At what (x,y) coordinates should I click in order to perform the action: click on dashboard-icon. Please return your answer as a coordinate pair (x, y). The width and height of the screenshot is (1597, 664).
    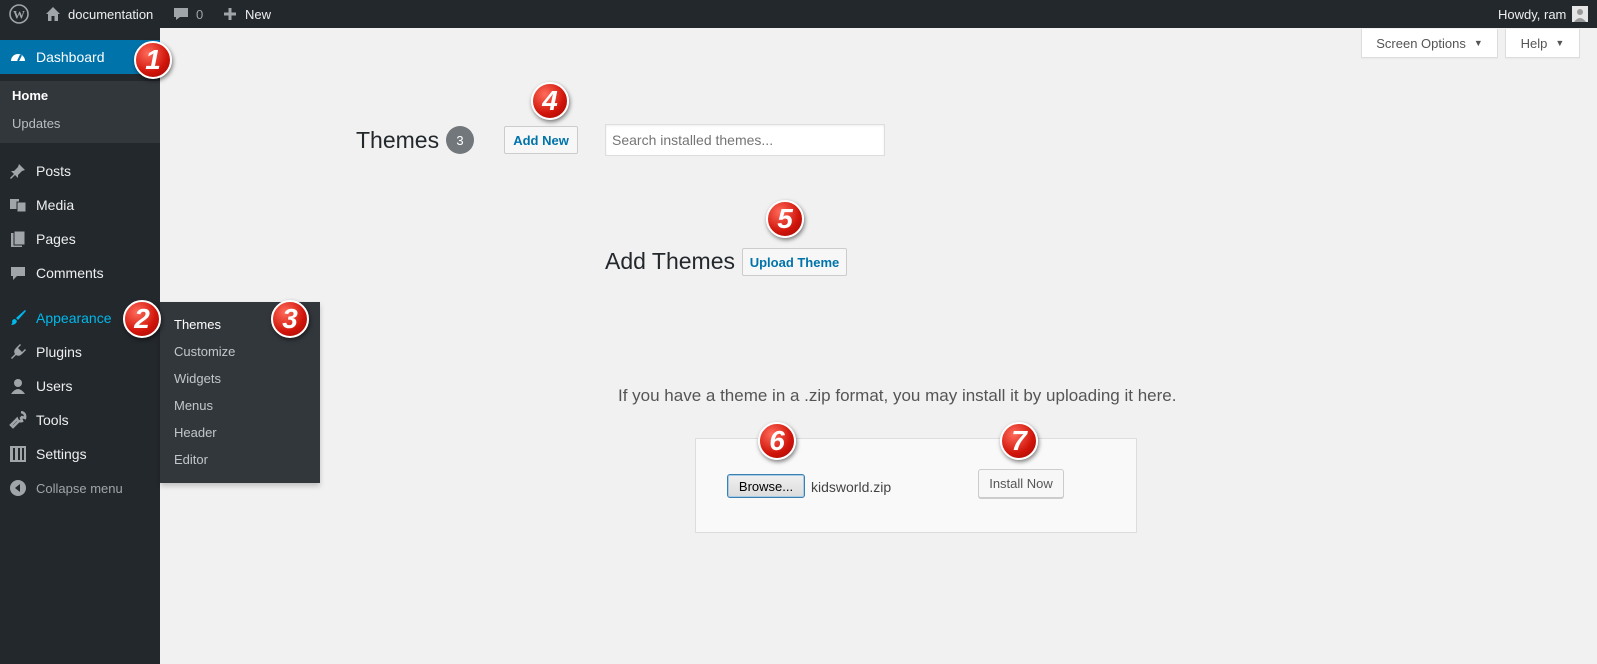
    Looking at the image, I should click on (18, 57).